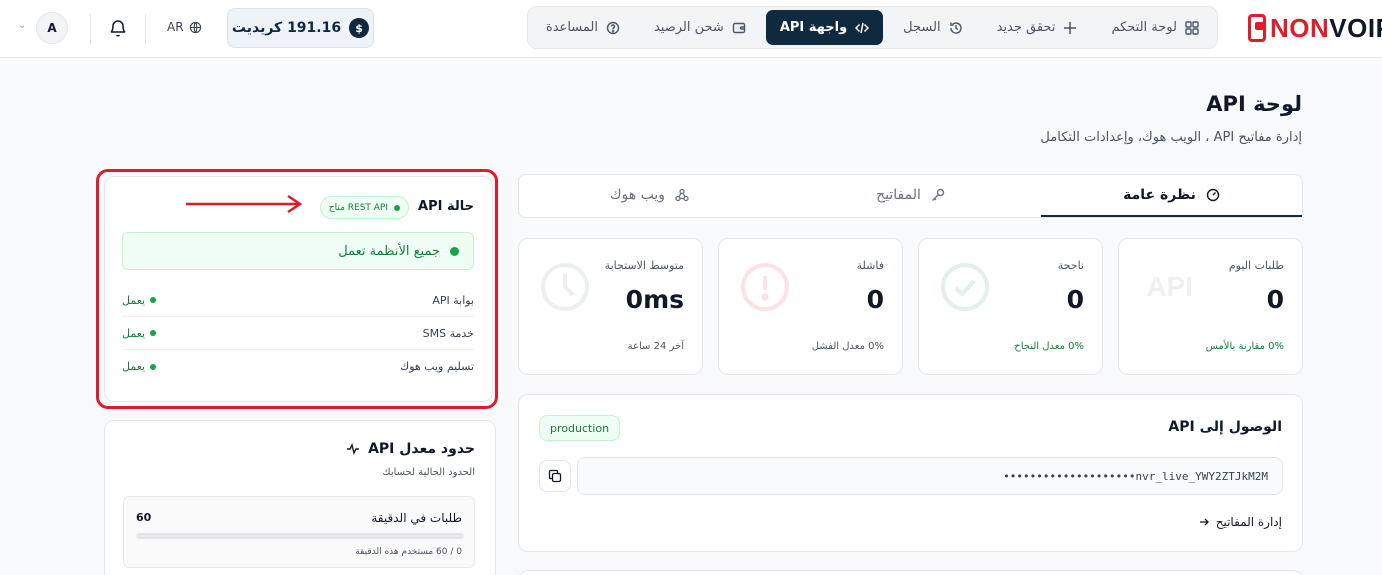  Describe the element at coordinates (813, 27) in the screenshot. I see `nav-api-label: واجهة API` at that location.